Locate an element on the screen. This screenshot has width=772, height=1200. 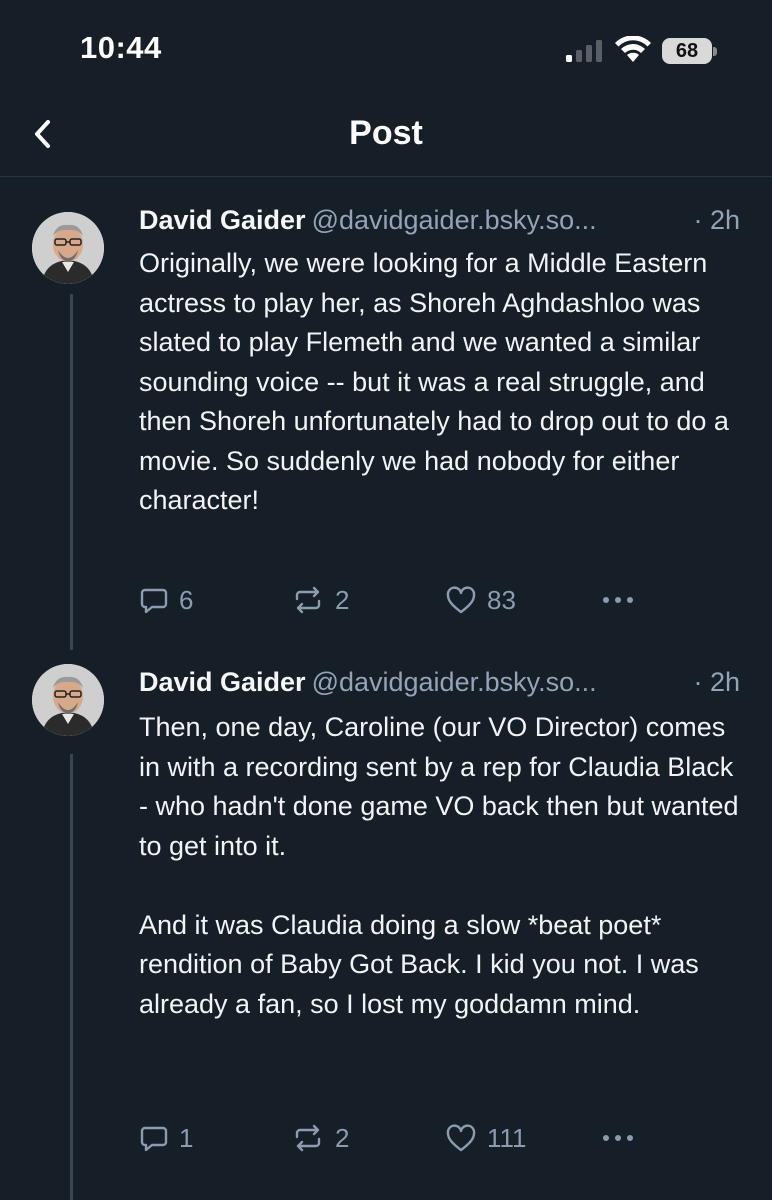
battery-tip is located at coordinates (715, 51).